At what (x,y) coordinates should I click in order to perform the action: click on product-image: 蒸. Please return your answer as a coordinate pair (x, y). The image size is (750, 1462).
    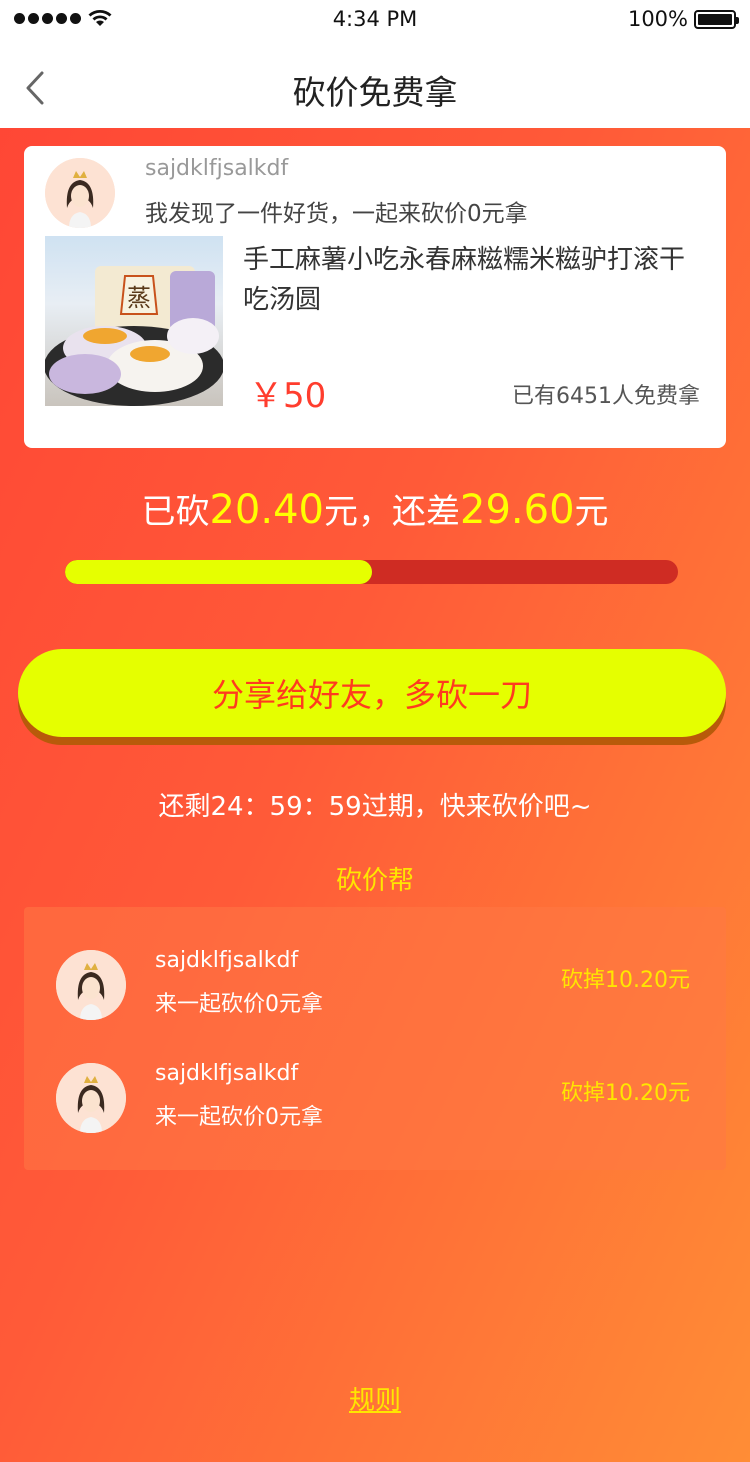
    Looking at the image, I should click on (134, 321).